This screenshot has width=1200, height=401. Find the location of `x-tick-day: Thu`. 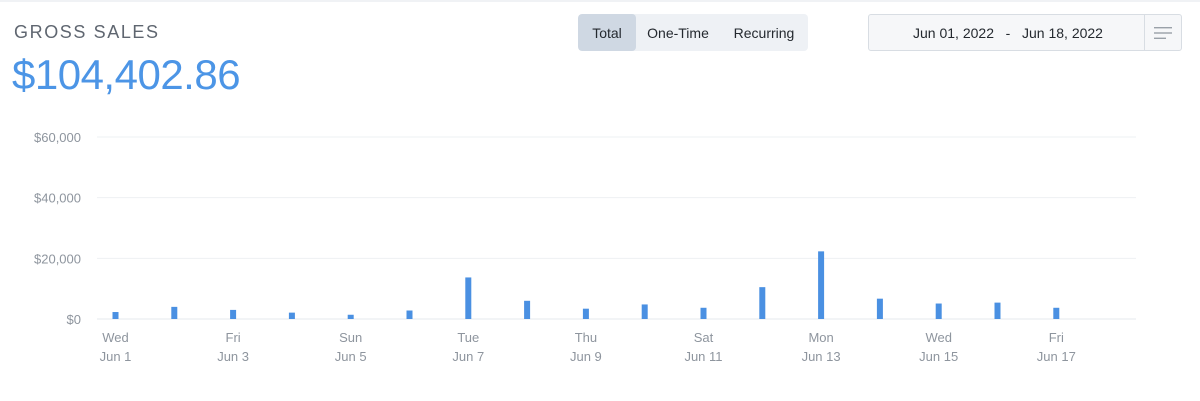

x-tick-day: Thu is located at coordinates (586, 337).